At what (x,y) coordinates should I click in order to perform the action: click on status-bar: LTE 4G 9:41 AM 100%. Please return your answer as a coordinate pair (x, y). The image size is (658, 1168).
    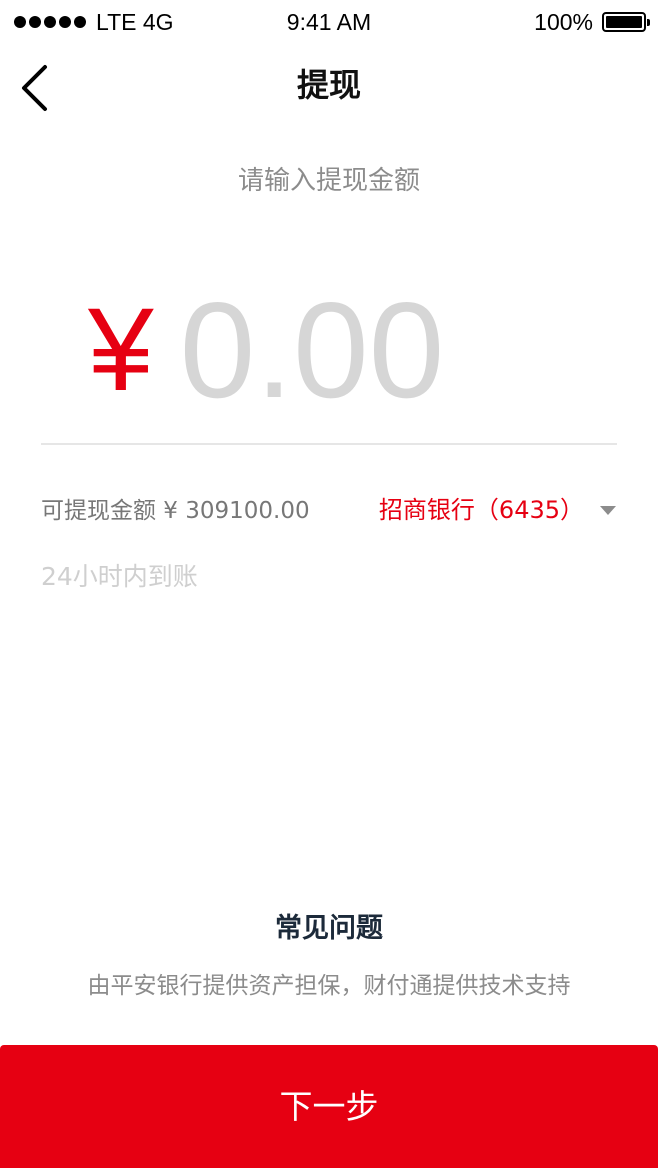
    Looking at the image, I should click on (329, 22).